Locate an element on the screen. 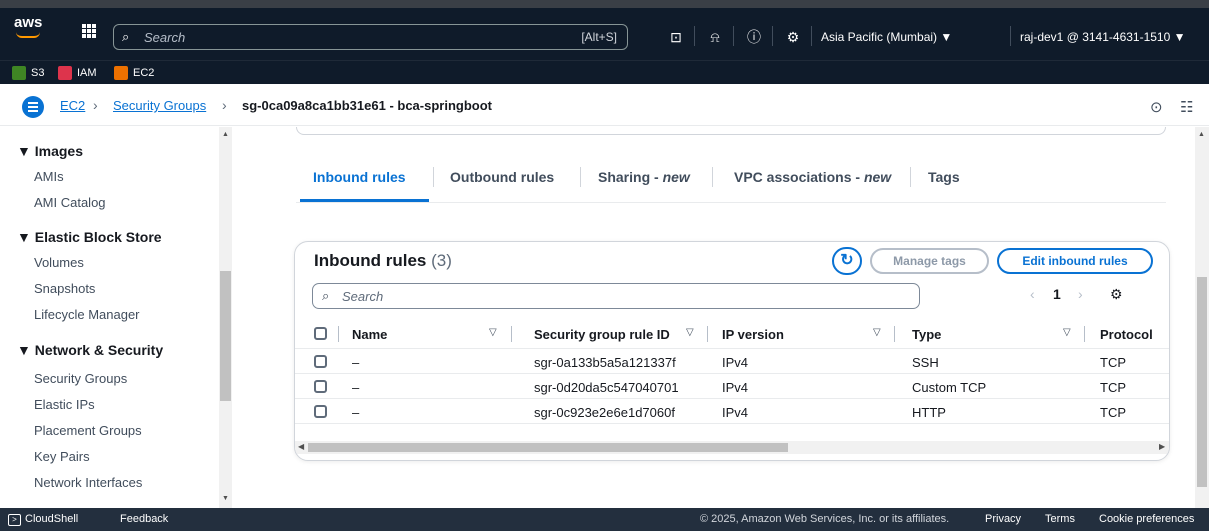 The height and width of the screenshot is (531, 1209). hamburger-menu-icon is located at coordinates (33, 107).